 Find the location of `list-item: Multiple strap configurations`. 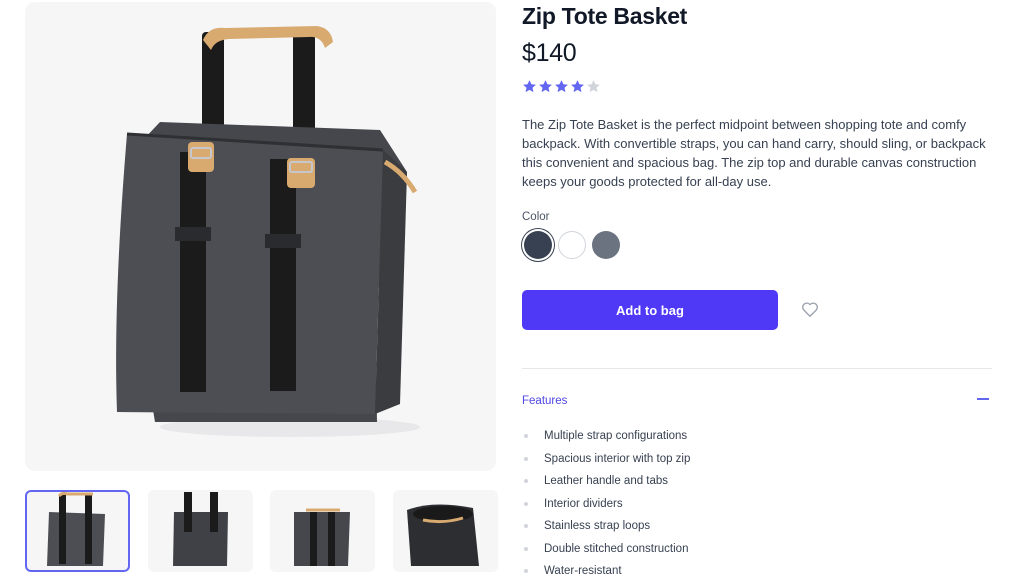

list-item: Multiple strap configurations is located at coordinates (606, 439).